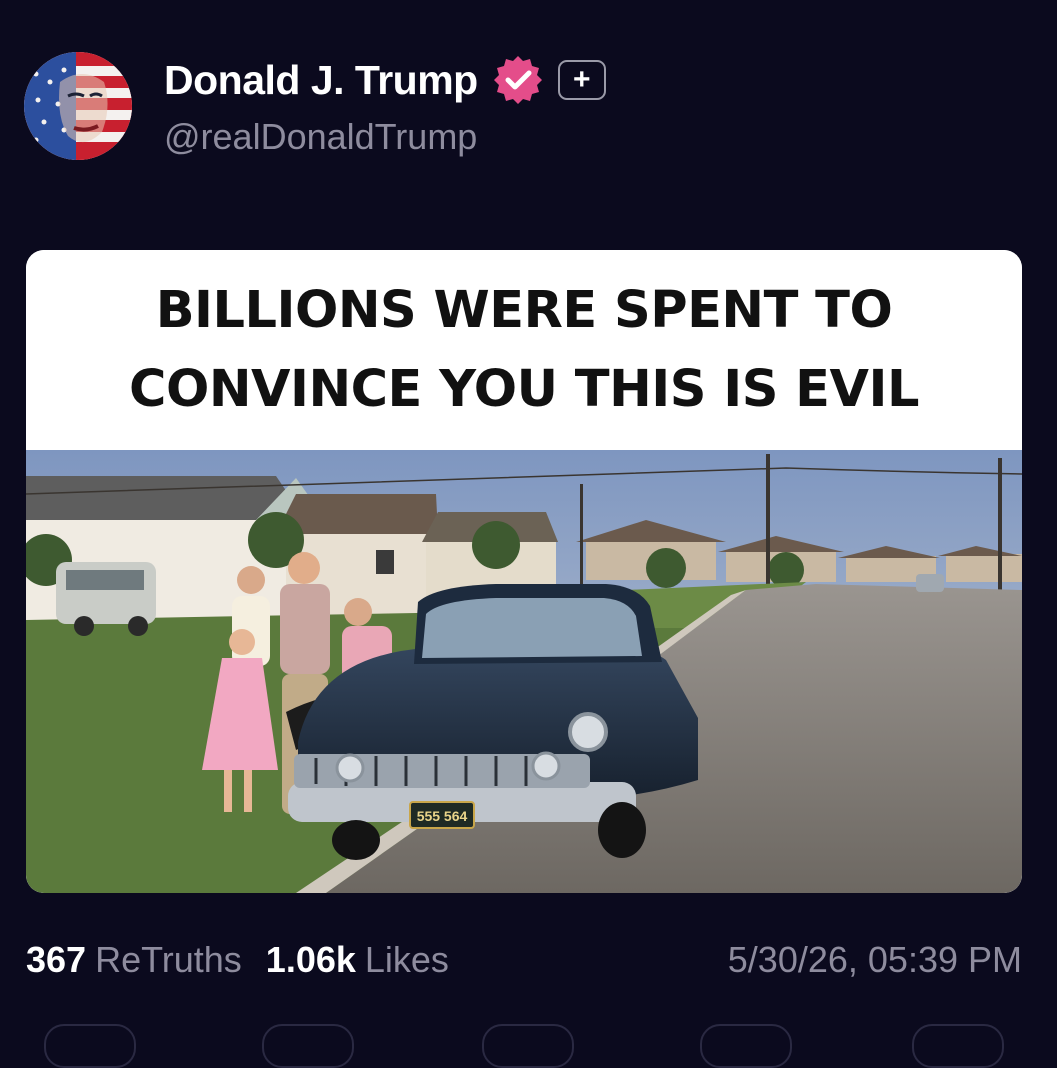 The image size is (1057, 1068). I want to click on plus-icon: +, so click(581, 79).